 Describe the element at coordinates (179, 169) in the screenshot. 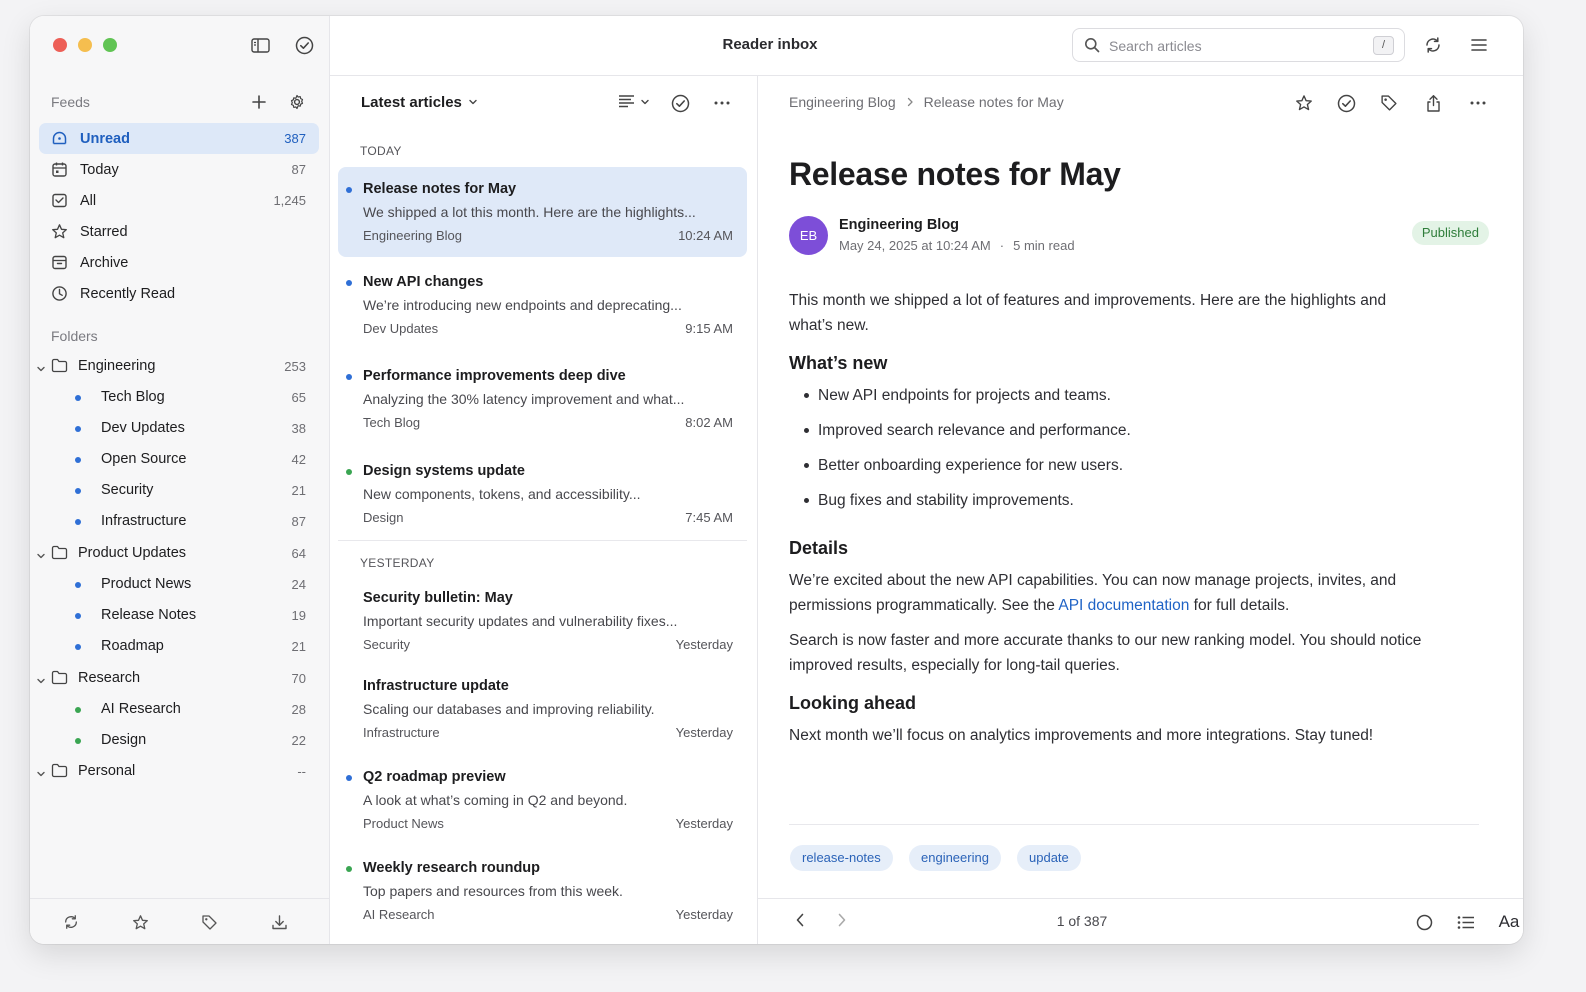

I see `sidebar-item-today: Today 87` at that location.